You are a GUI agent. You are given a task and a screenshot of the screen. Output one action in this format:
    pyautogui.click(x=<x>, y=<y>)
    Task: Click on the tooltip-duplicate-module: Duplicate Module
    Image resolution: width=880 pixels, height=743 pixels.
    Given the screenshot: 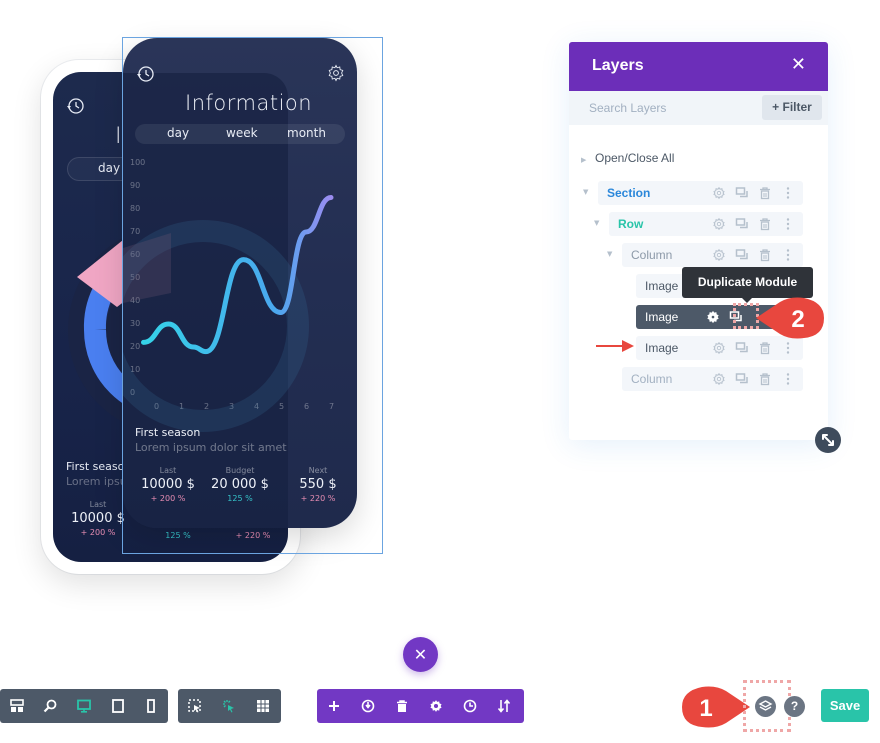 What is the action you would take?
    pyautogui.click(x=747, y=285)
    